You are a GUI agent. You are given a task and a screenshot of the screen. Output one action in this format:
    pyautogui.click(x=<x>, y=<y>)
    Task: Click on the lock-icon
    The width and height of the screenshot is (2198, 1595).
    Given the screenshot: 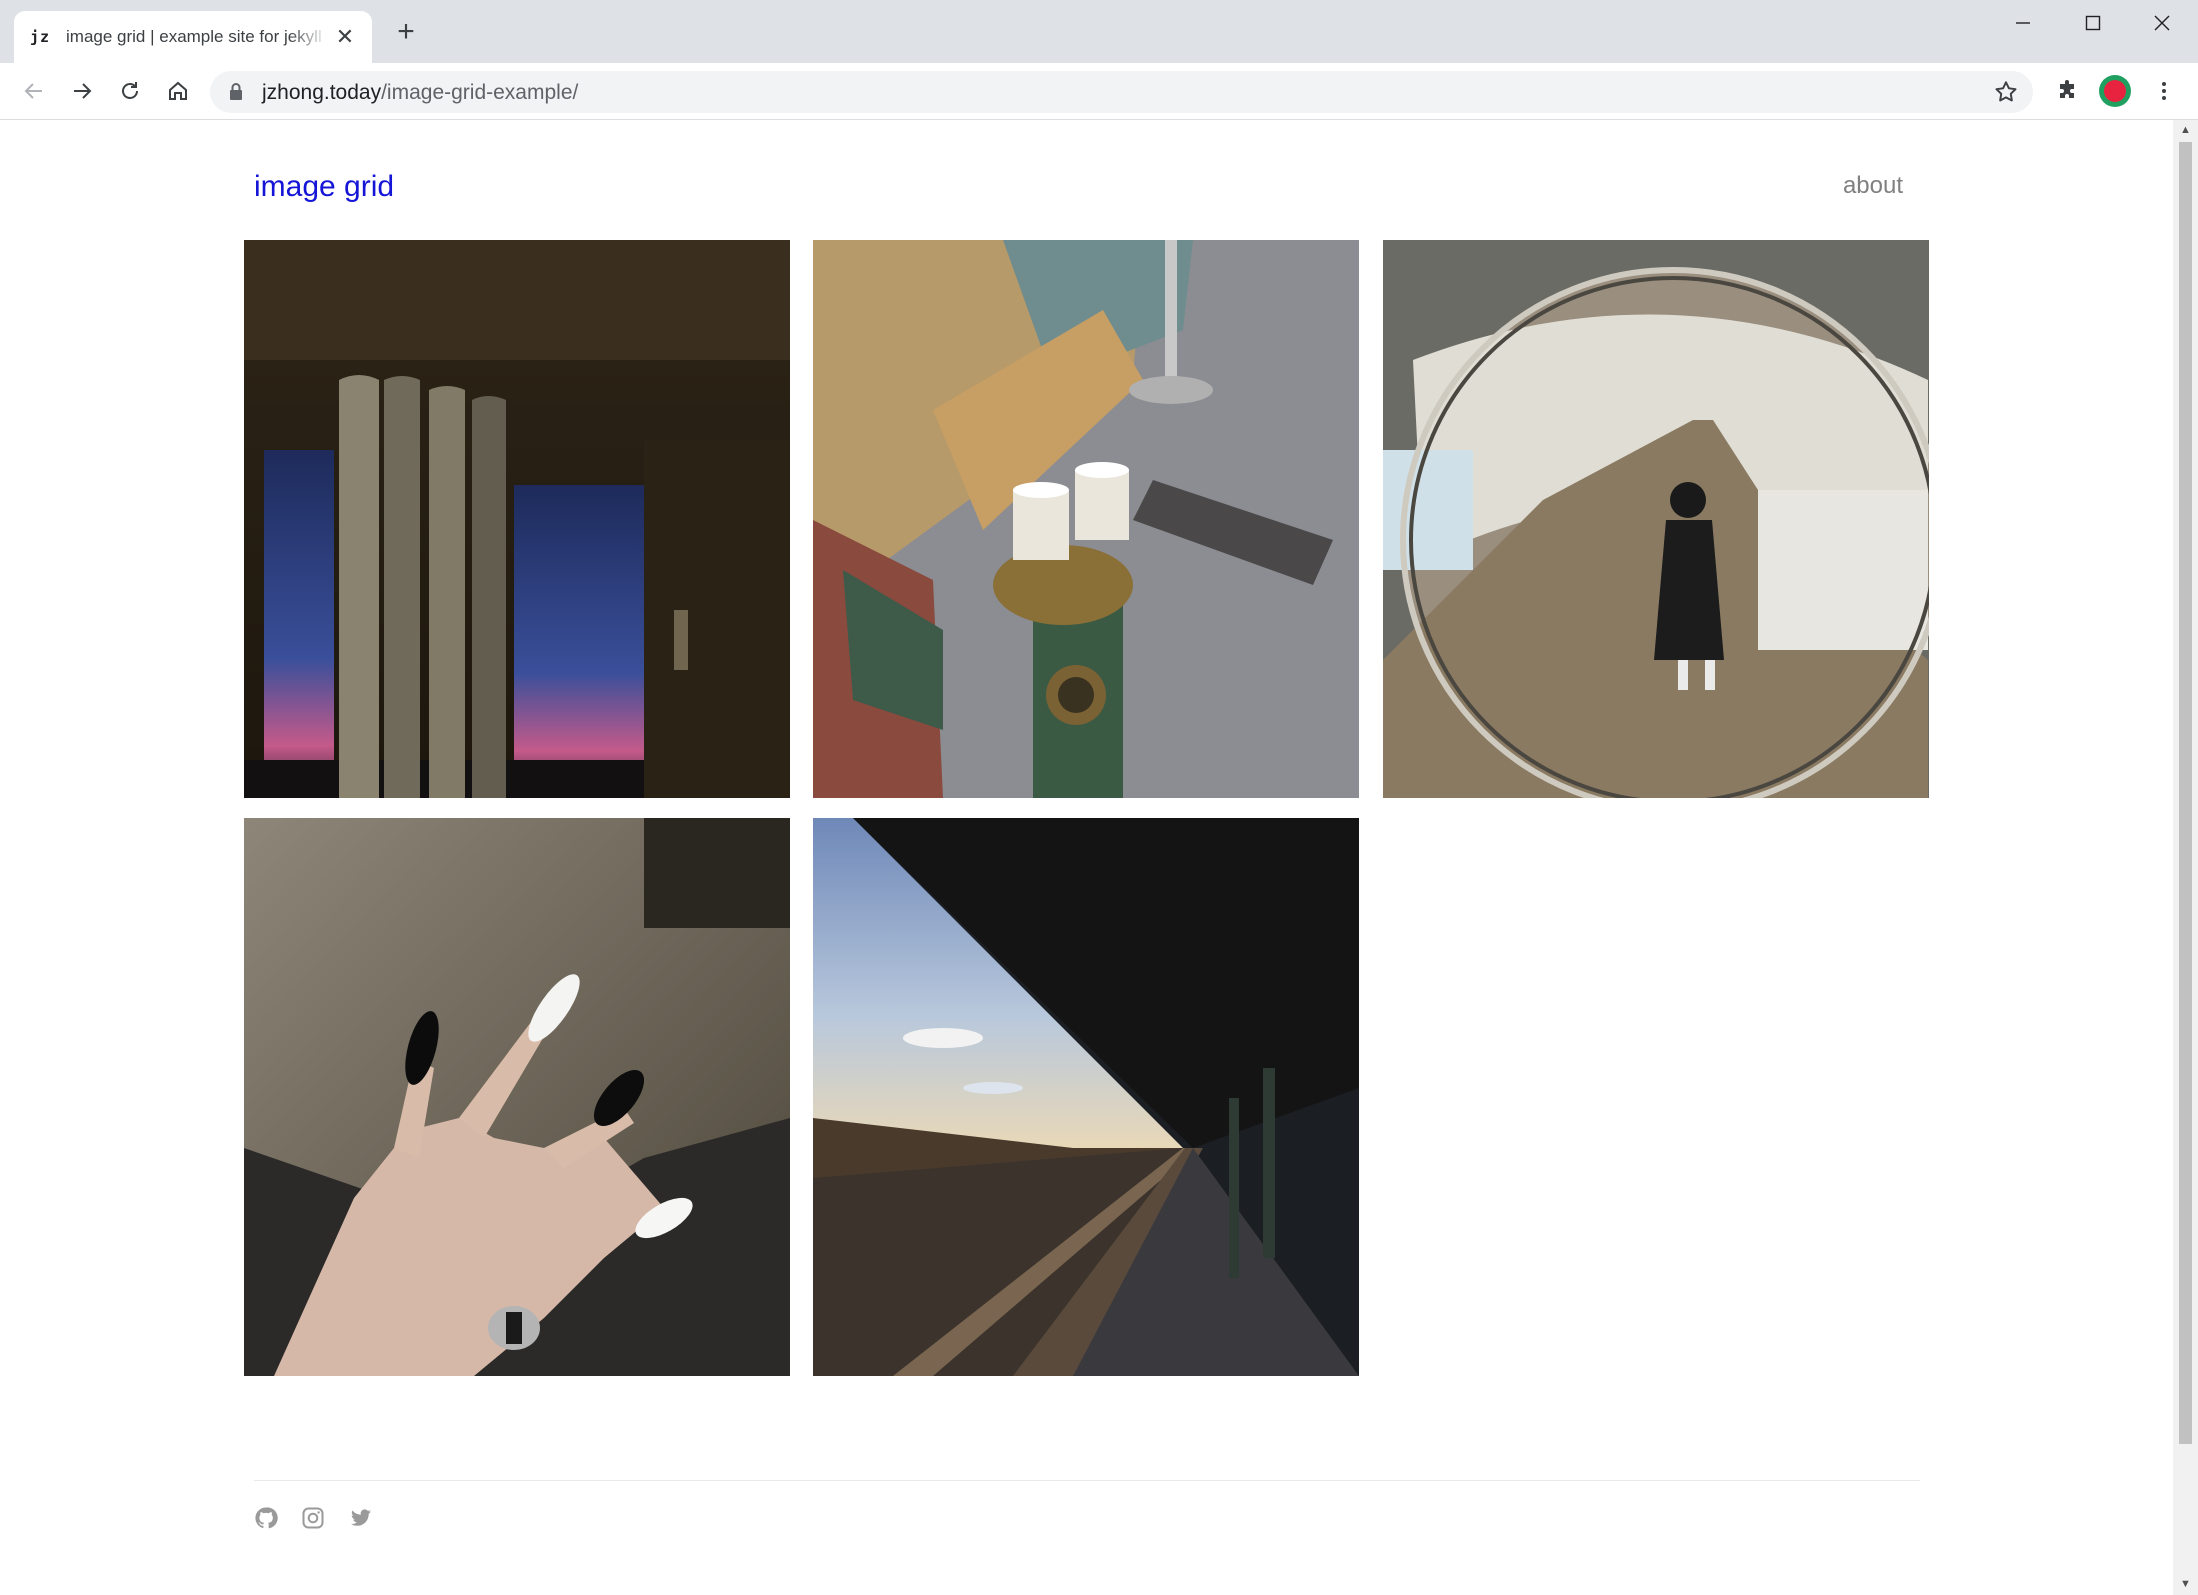 What is the action you would take?
    pyautogui.click(x=236, y=92)
    